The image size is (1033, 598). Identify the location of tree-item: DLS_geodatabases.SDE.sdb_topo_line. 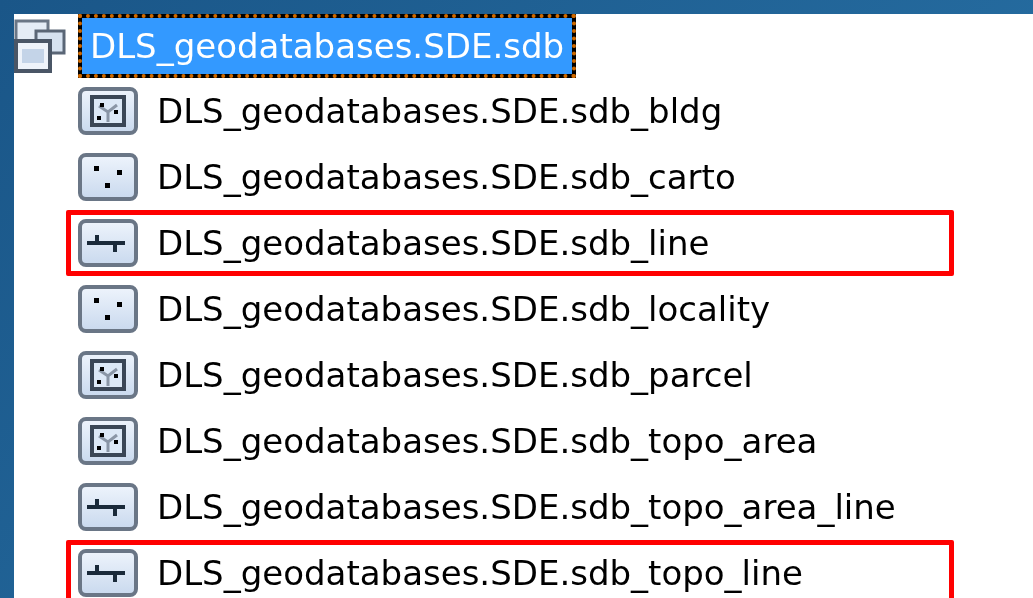
(480, 573).